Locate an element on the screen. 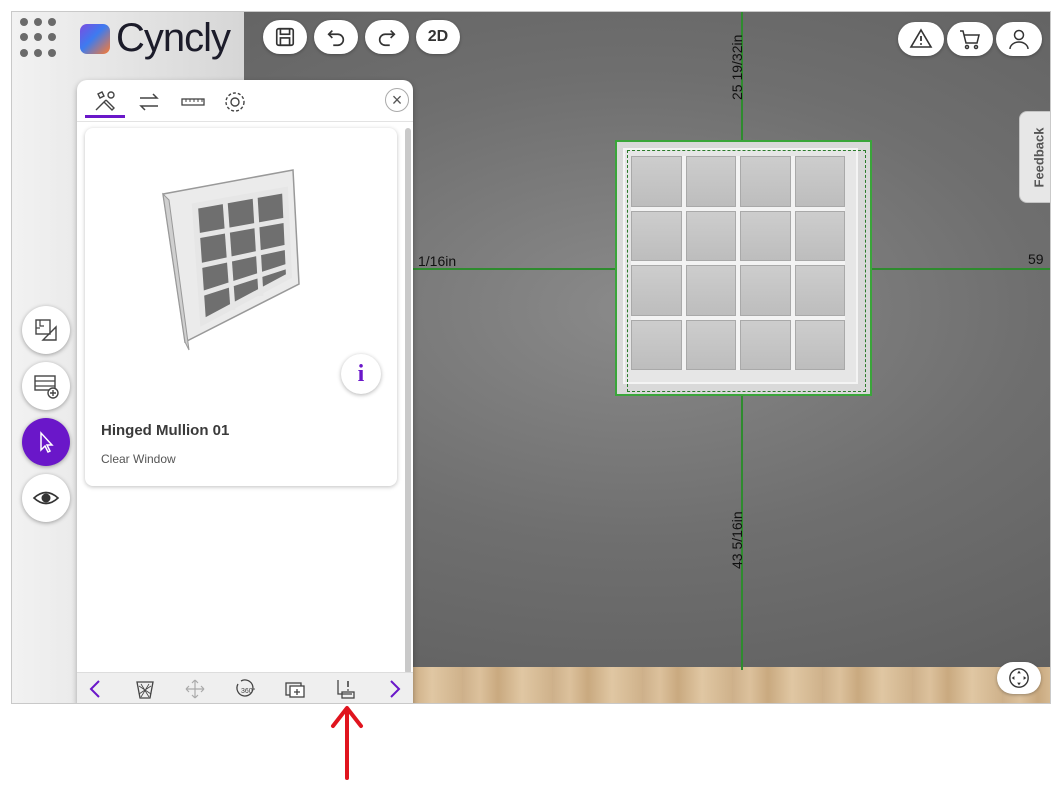  dimension-label-left: 1/16in is located at coordinates (437, 261).